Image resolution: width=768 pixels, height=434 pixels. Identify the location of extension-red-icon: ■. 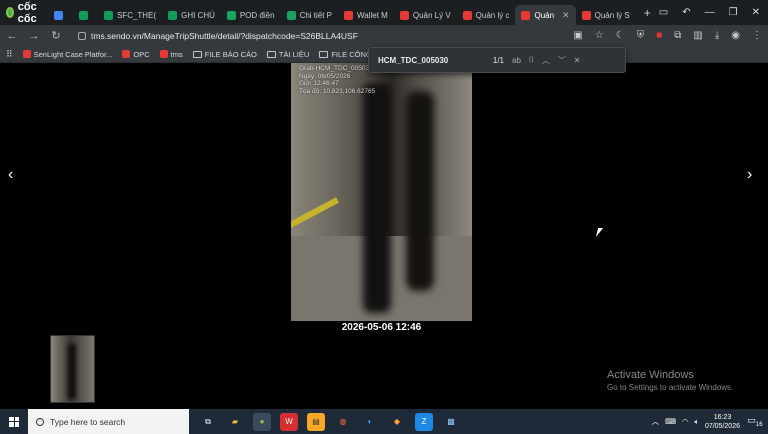
(659, 35).